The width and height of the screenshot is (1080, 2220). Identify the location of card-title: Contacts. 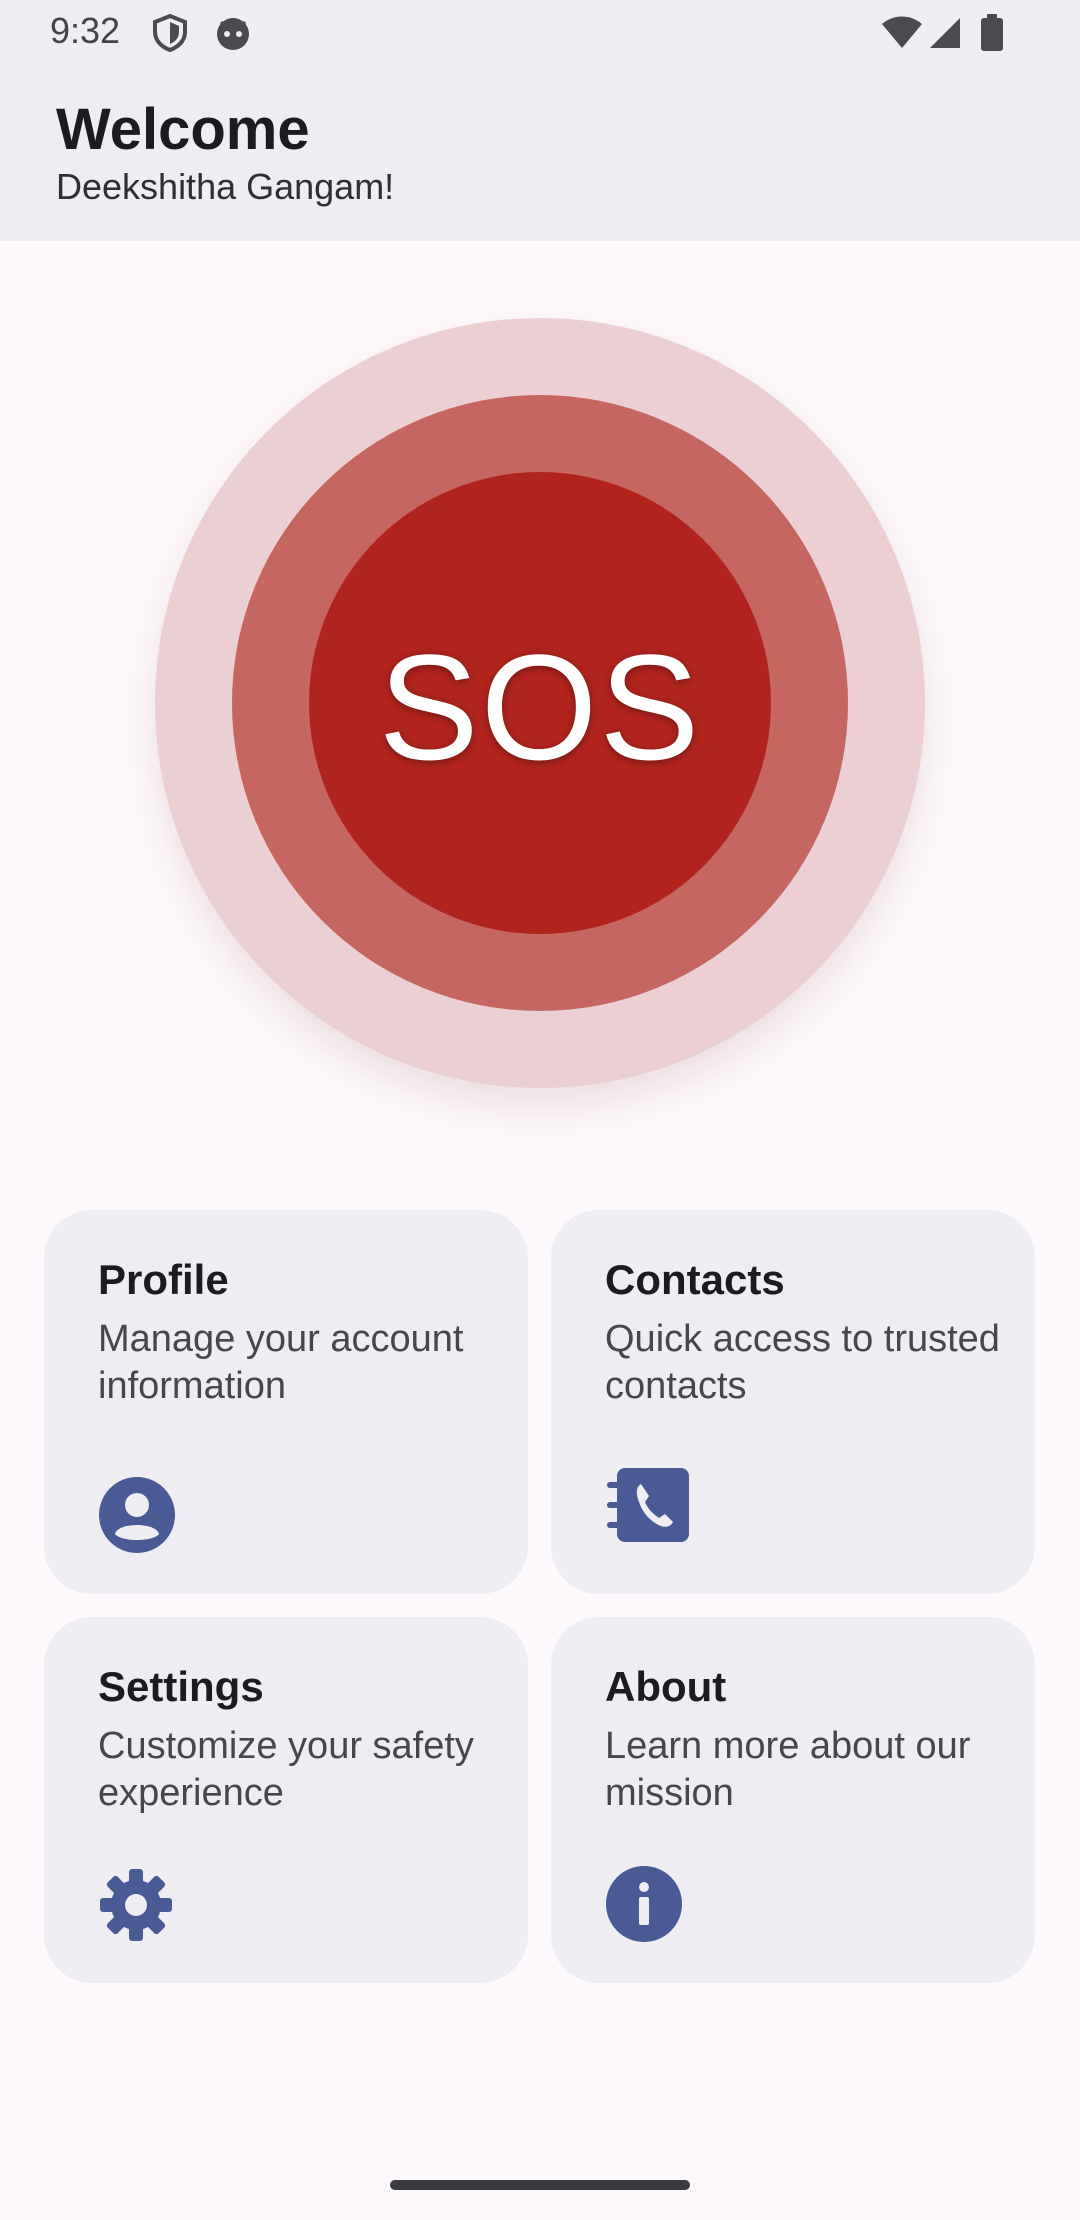
(695, 1279).